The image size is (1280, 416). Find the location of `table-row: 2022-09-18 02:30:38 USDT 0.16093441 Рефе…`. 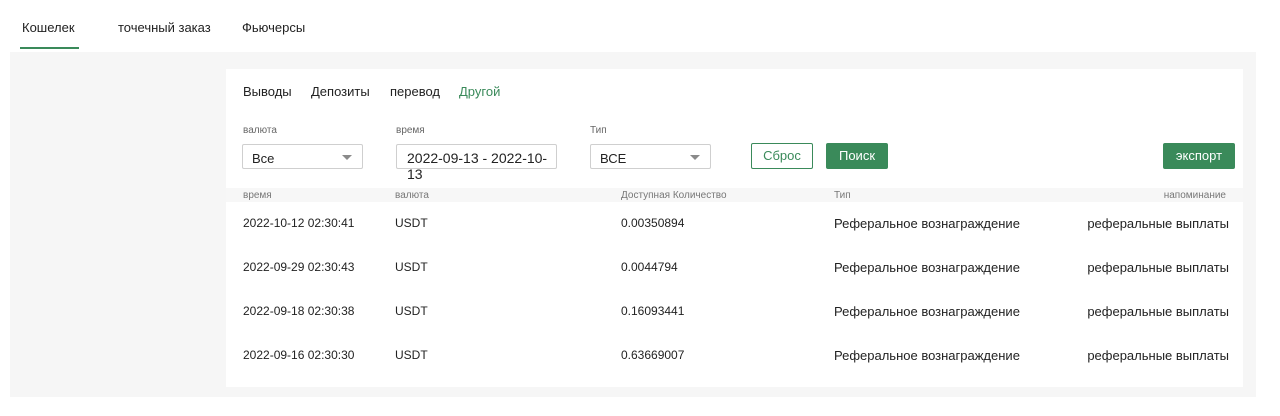

table-row: 2022-09-18 02:30:38 USDT 0.16093441 Рефе… is located at coordinates (734, 313).